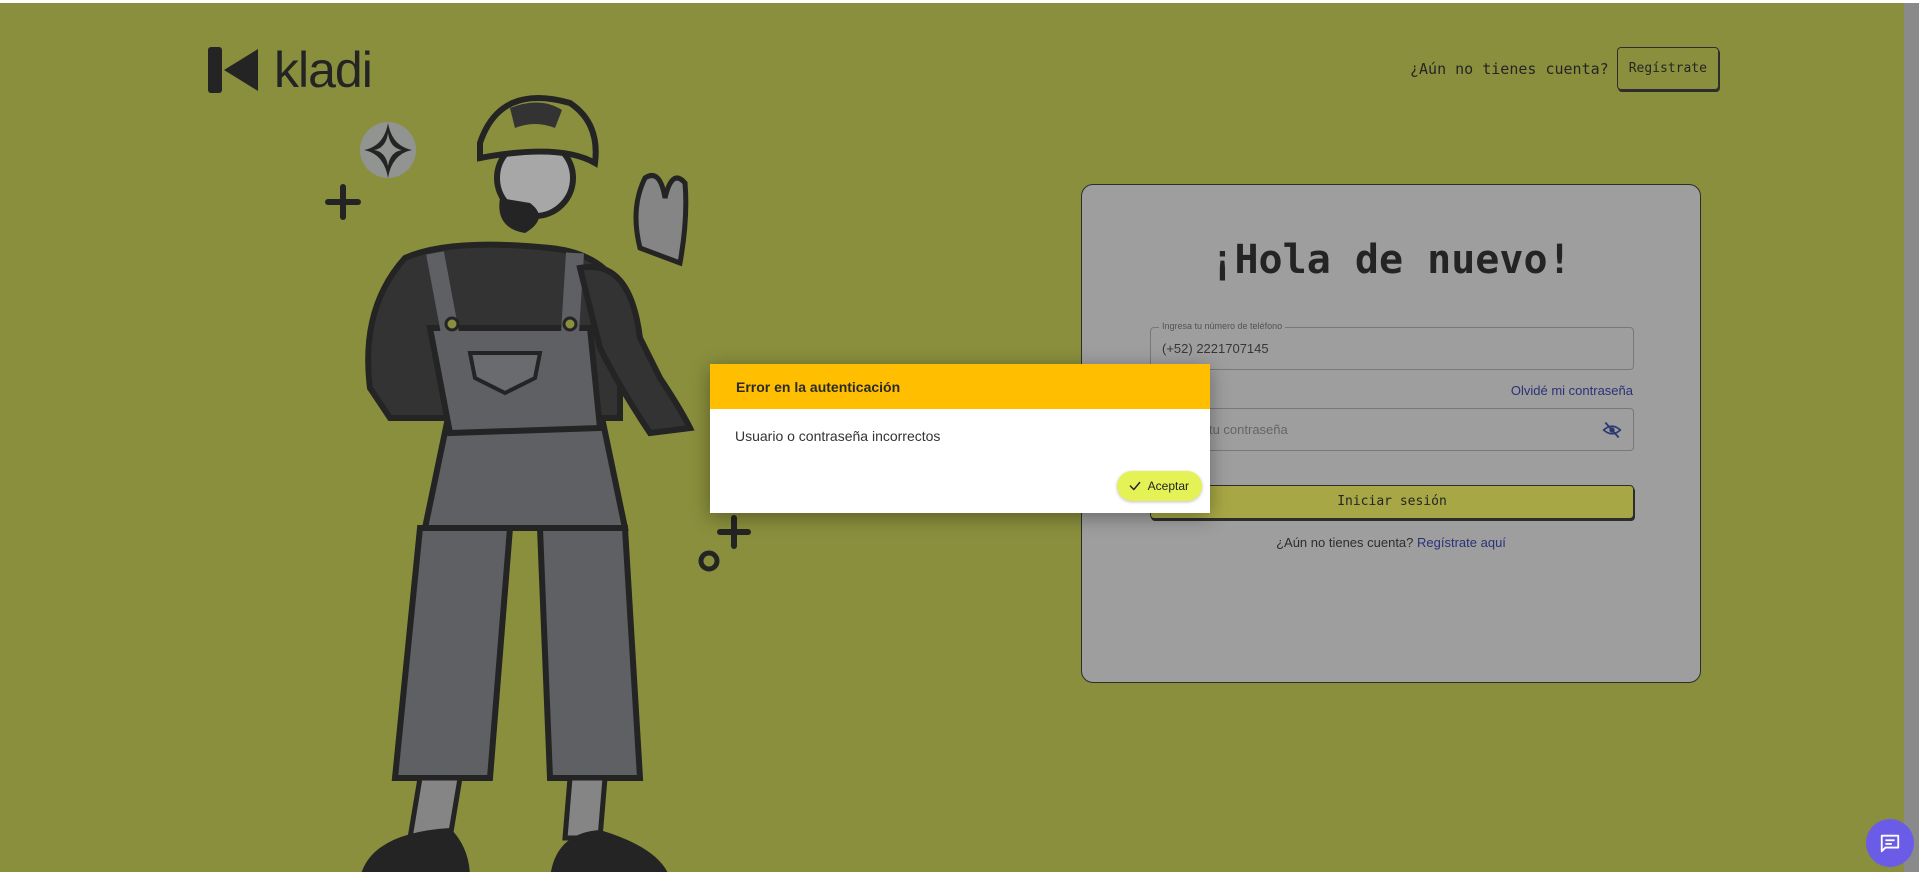  I want to click on brand-logo: kladi, so click(290, 70).